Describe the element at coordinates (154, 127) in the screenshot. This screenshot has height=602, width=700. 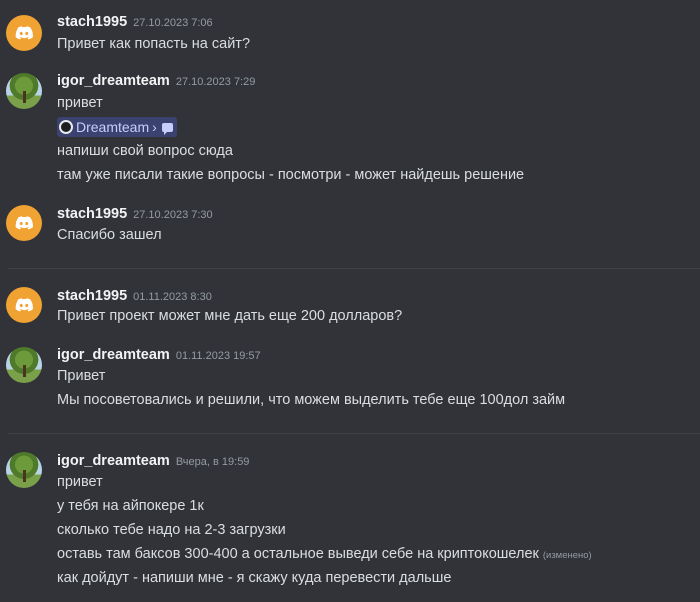
I see `chevron-right-icon: ›` at that location.